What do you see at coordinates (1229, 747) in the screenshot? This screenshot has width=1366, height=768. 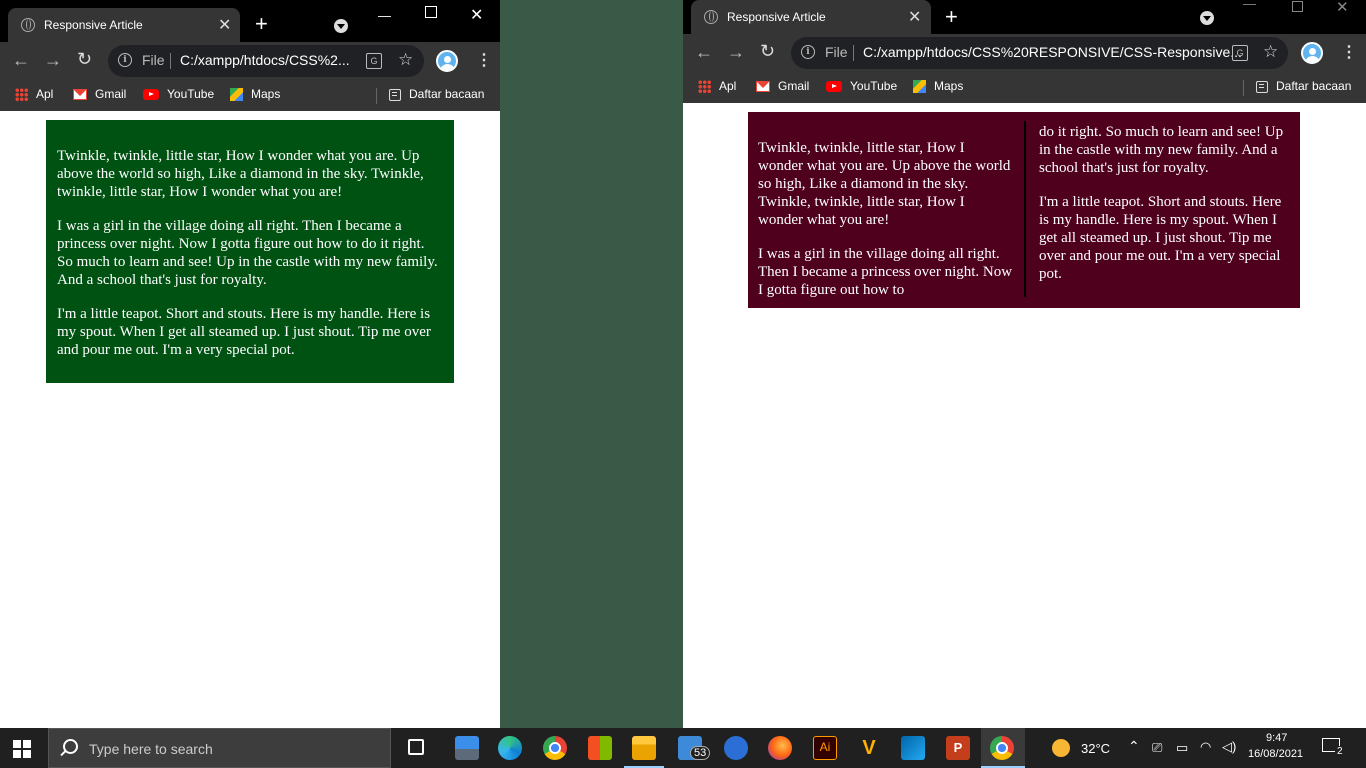 I see `volume-icon: ◁)` at bounding box center [1229, 747].